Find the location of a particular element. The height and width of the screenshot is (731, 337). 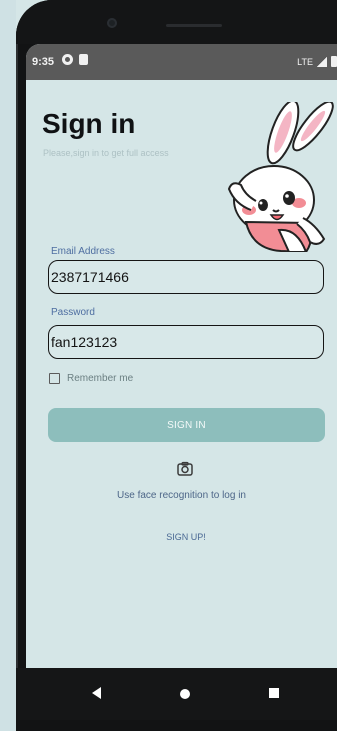

app-status-icon is located at coordinates (67, 59).